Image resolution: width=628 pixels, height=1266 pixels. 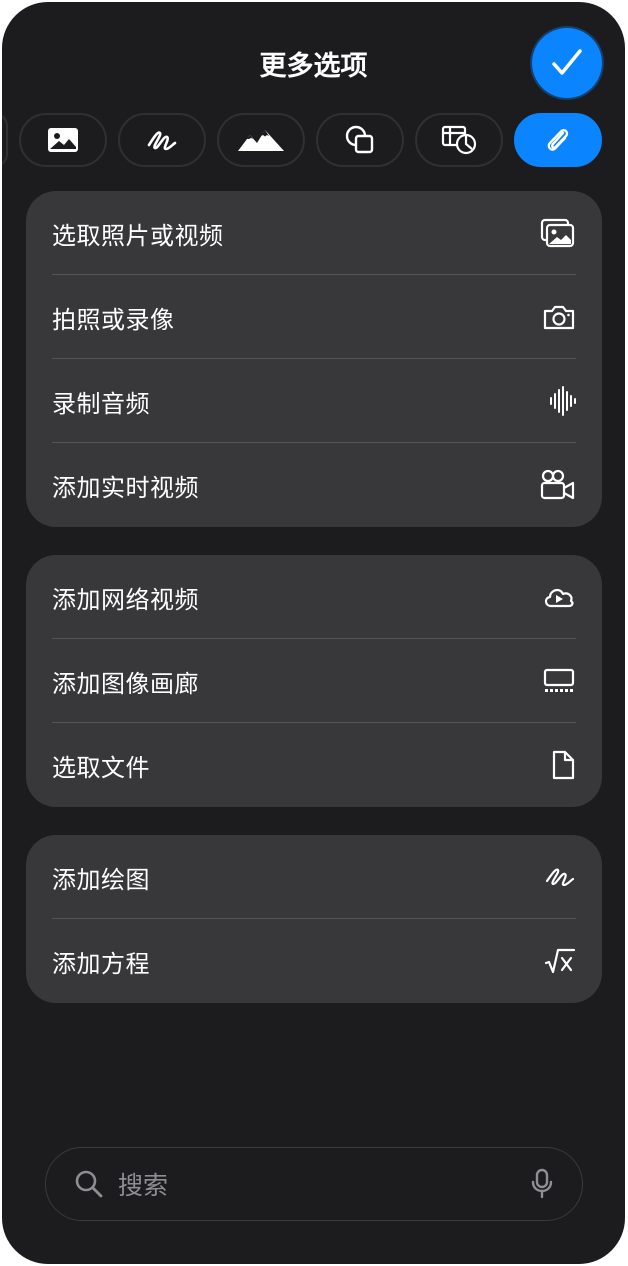 I want to click on cloud-play-icon, so click(x=556, y=597).